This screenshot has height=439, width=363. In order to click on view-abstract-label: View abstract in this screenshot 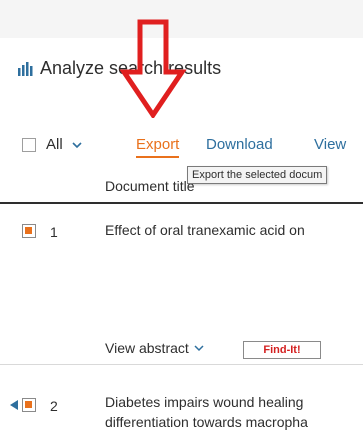, I will do `click(147, 348)`.